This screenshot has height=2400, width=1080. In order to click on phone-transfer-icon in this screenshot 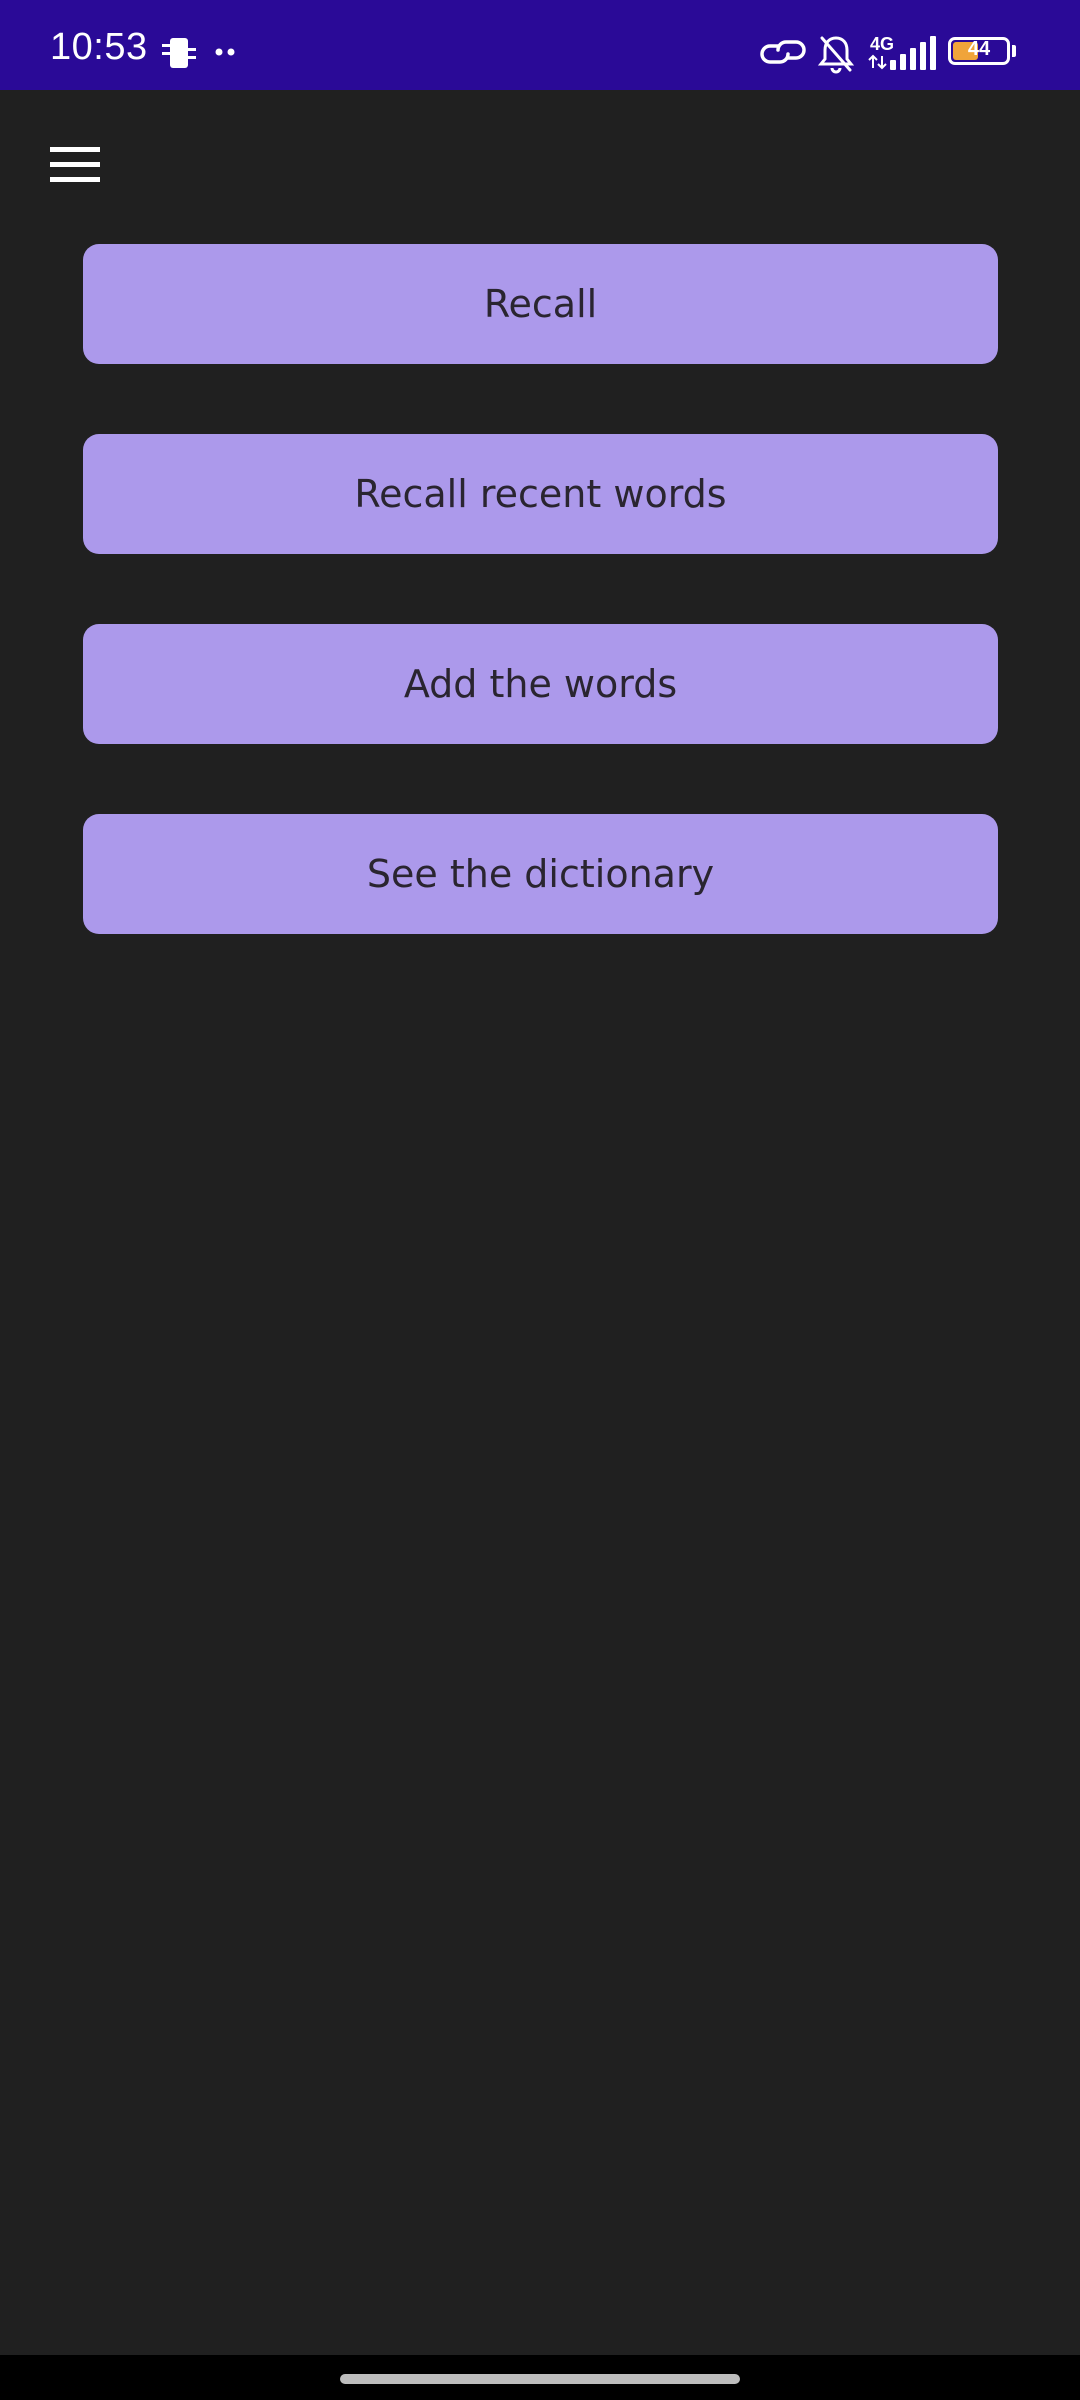, I will do `click(179, 53)`.